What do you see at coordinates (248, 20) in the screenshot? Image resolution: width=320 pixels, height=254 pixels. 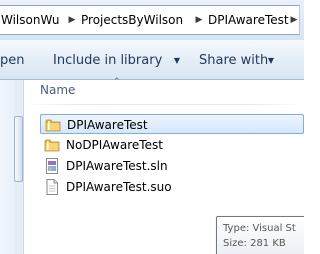 I see `breadcrumb-dpiawaretest: DPIAwareTest` at bounding box center [248, 20].